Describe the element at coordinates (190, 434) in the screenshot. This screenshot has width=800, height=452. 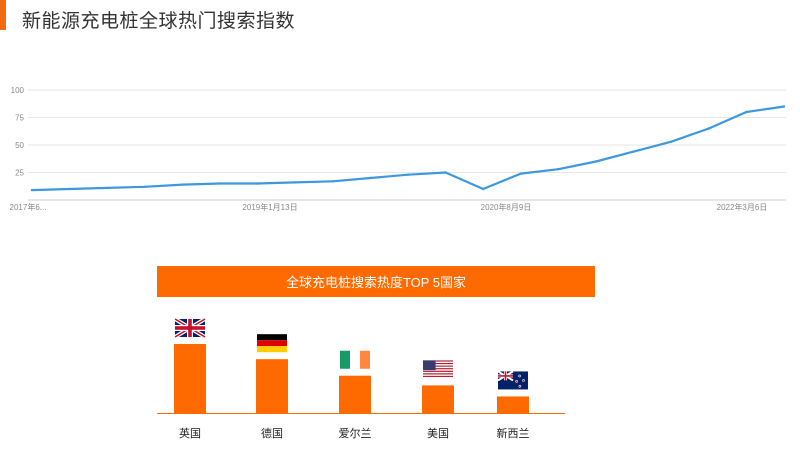
I see `country-label: 英国` at that location.